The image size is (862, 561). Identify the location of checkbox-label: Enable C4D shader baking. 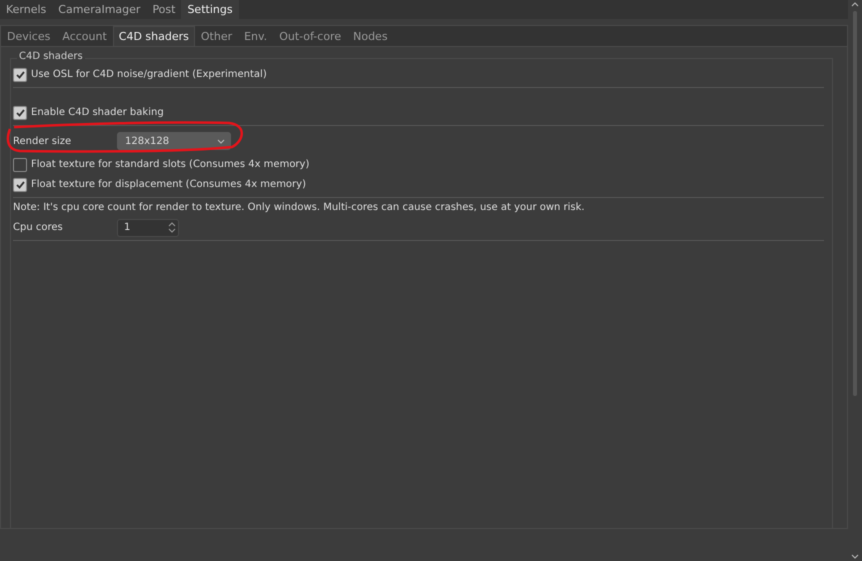
(97, 112).